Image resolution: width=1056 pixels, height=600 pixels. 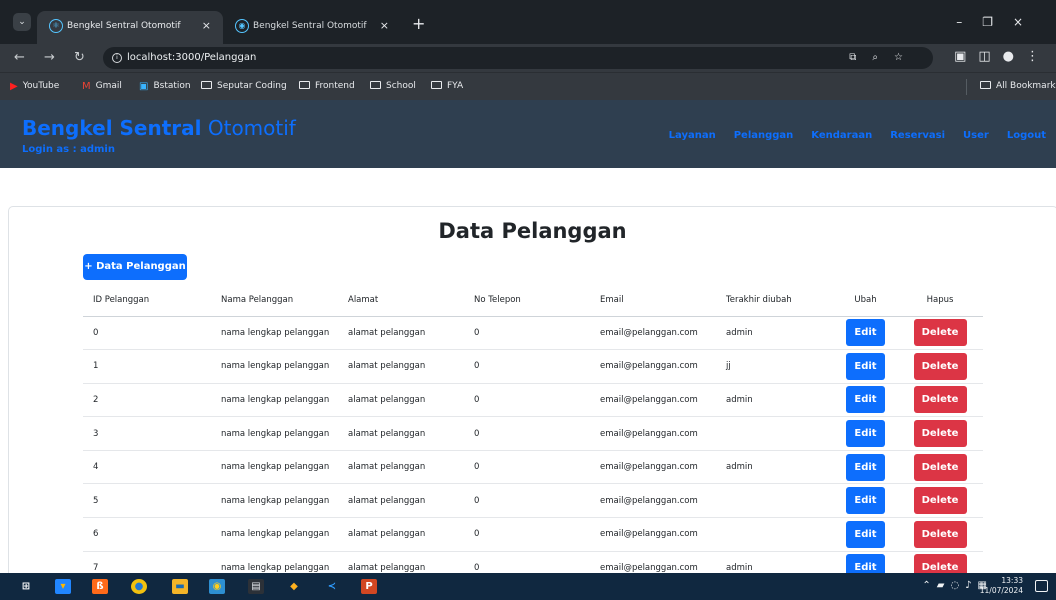 I want to click on back-icon: ←, so click(x=19, y=57).